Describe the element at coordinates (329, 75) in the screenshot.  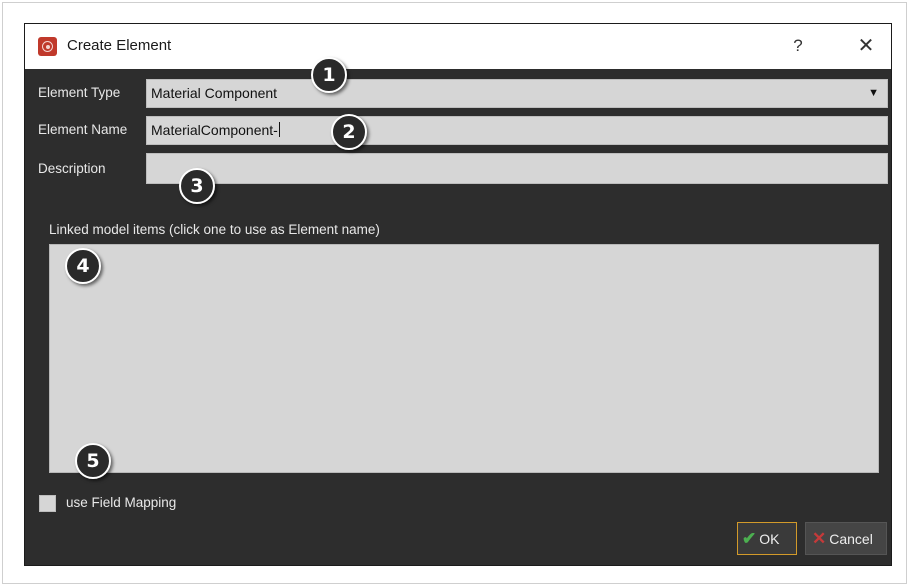
I see `callout-1: 1` at that location.